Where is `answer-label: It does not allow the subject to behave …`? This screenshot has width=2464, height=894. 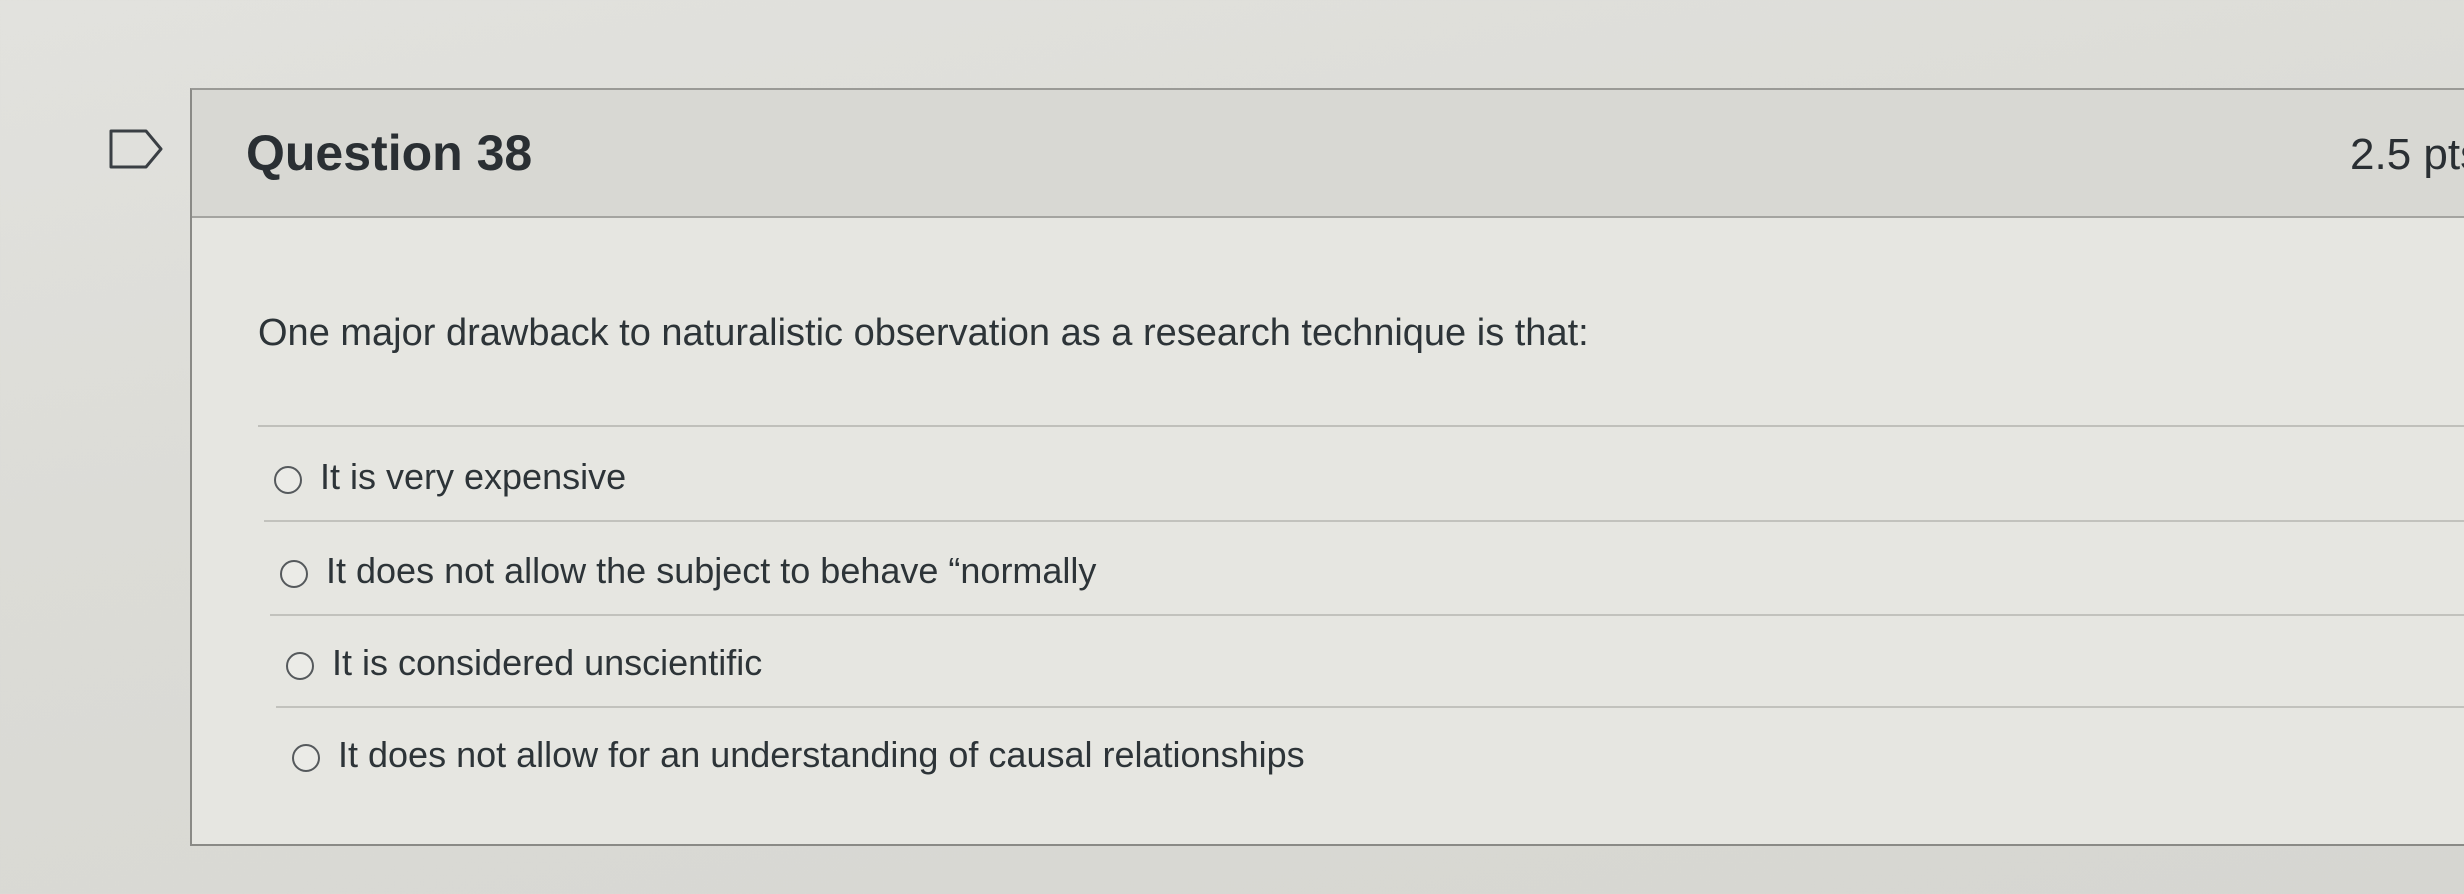
answer-label: It does not allow the subject to behave … is located at coordinates (711, 570).